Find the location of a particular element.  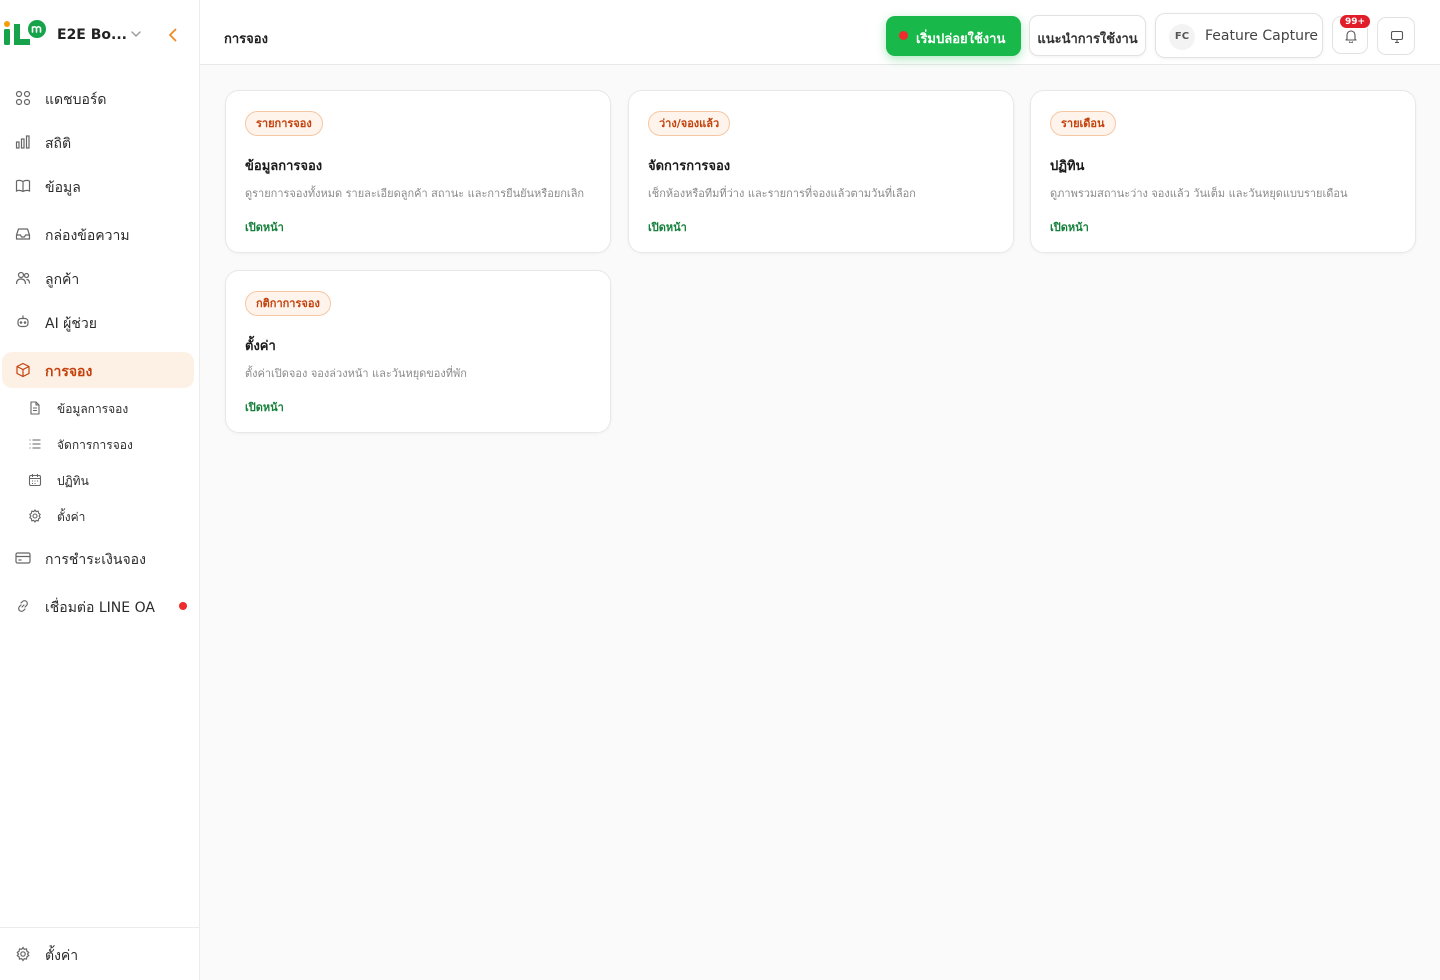

collapse-sidebar-icon is located at coordinates (173, 35).